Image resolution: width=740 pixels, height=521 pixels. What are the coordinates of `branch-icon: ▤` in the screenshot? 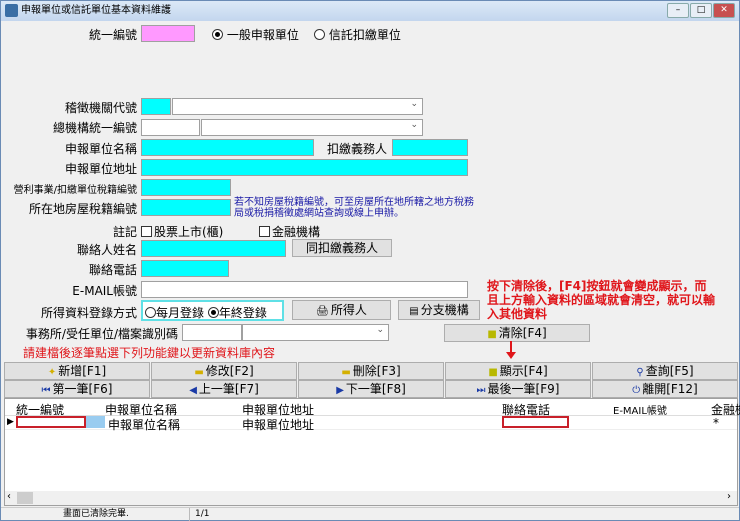 It's located at (414, 311).